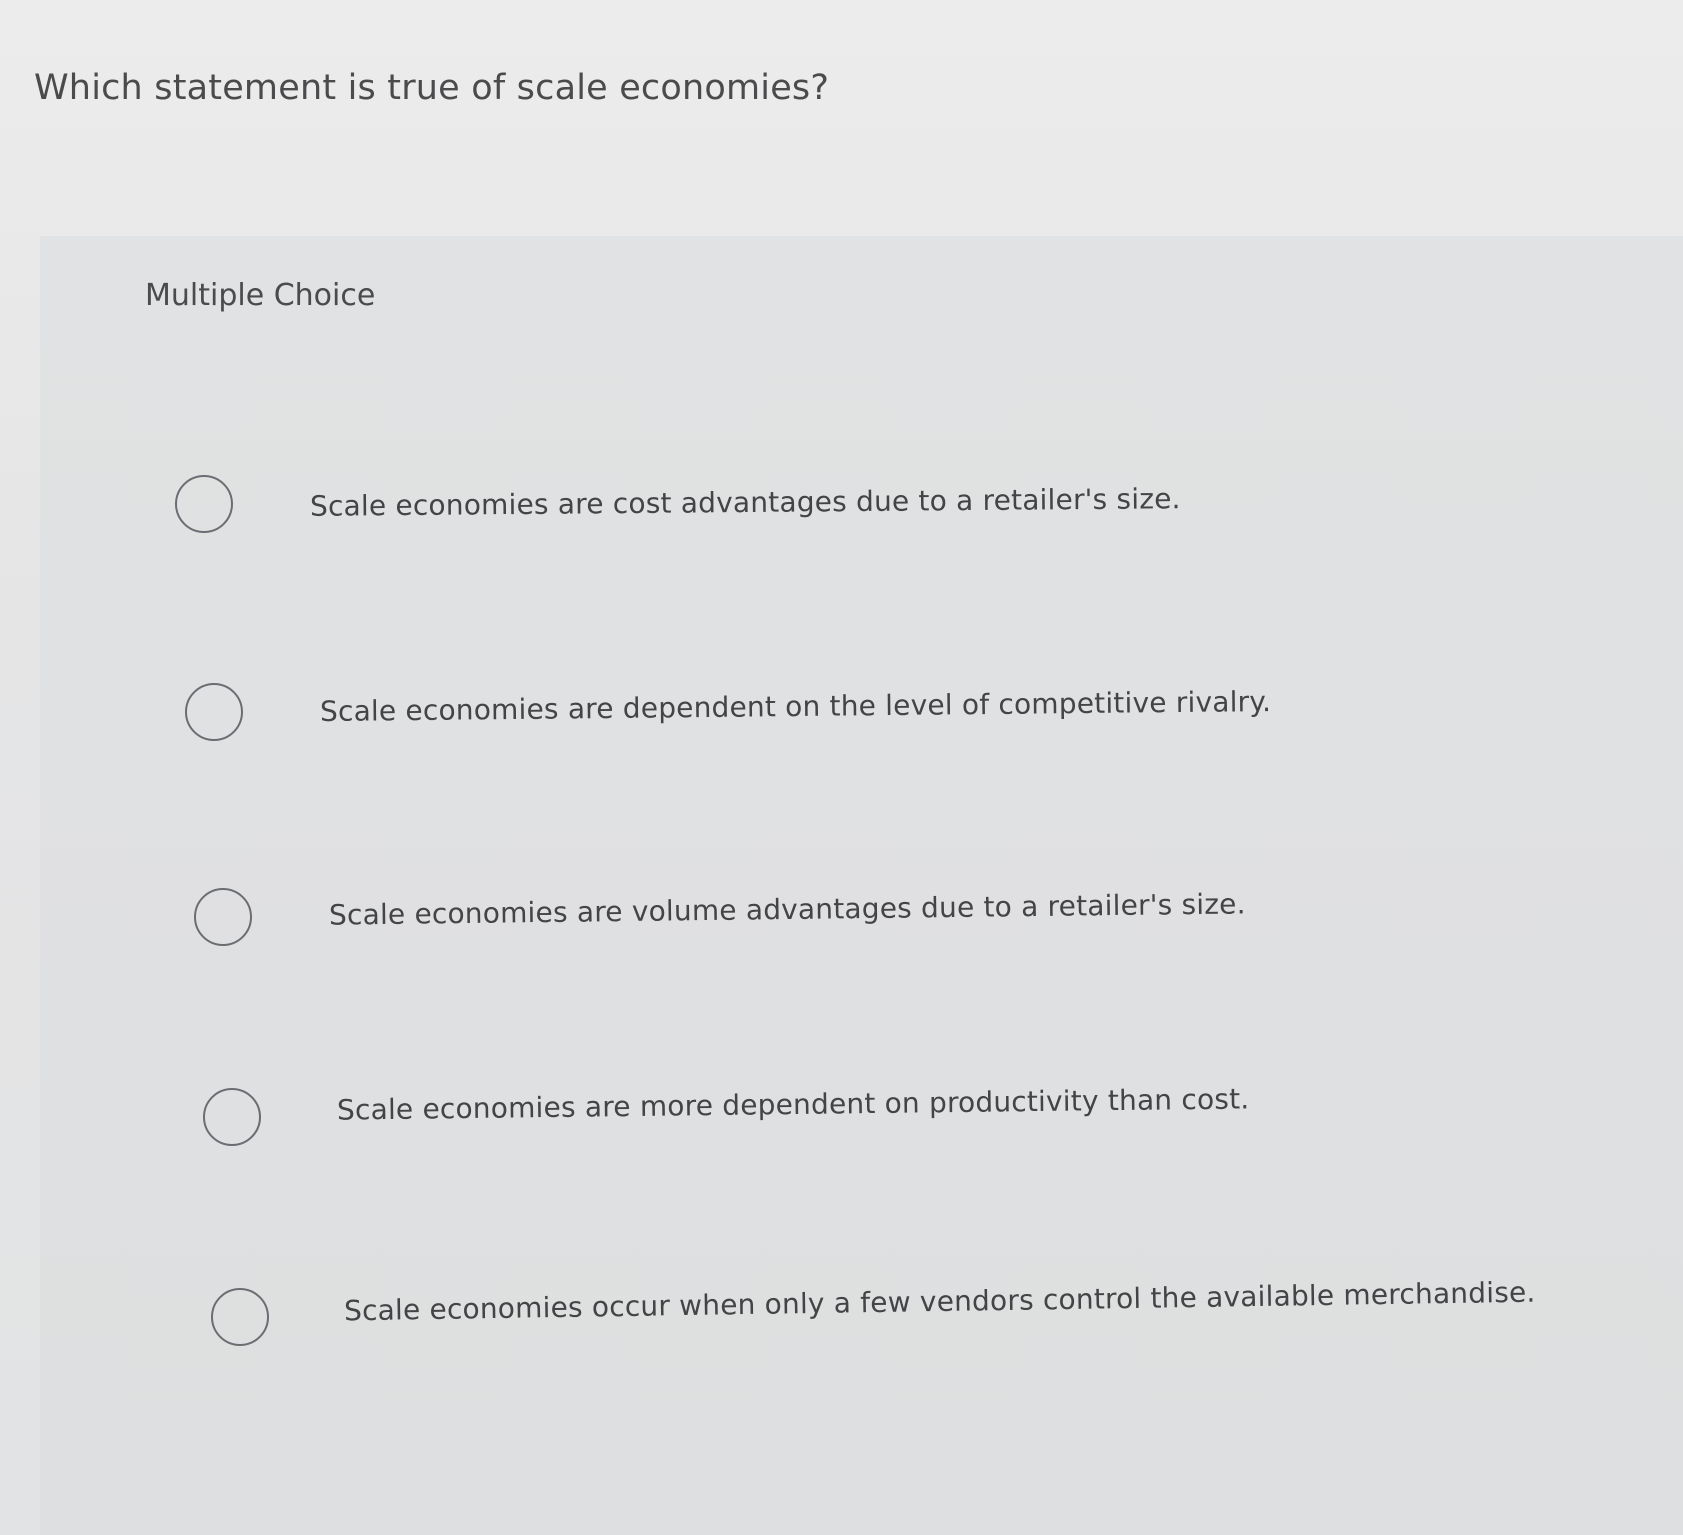  I want to click on multiple-choice-label: Multiple Choice, so click(260, 295).